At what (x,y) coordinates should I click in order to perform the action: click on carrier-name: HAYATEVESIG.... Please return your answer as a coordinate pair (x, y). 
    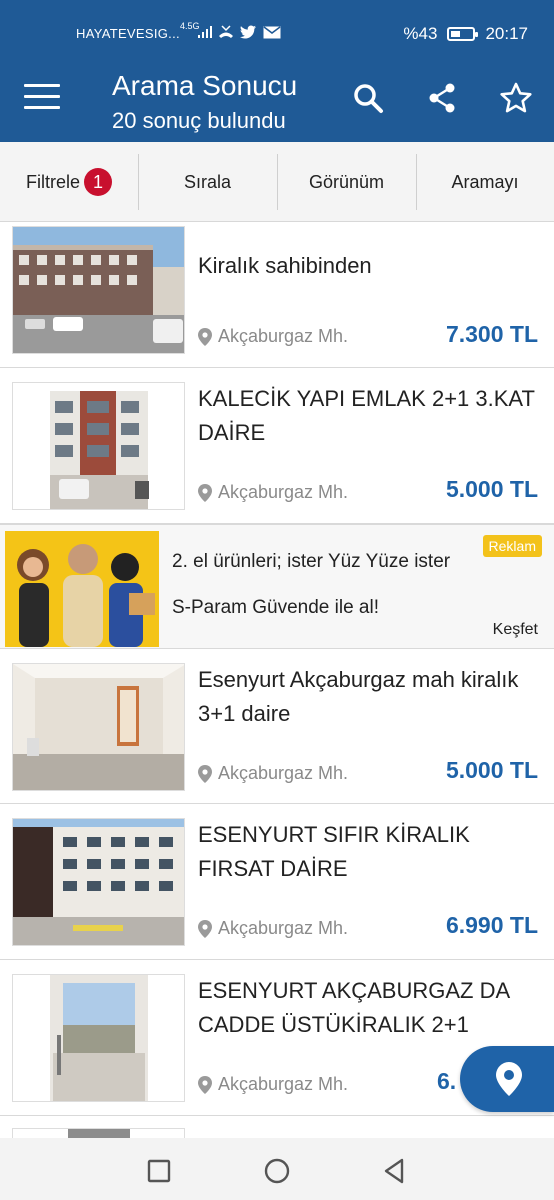
    Looking at the image, I should click on (128, 33).